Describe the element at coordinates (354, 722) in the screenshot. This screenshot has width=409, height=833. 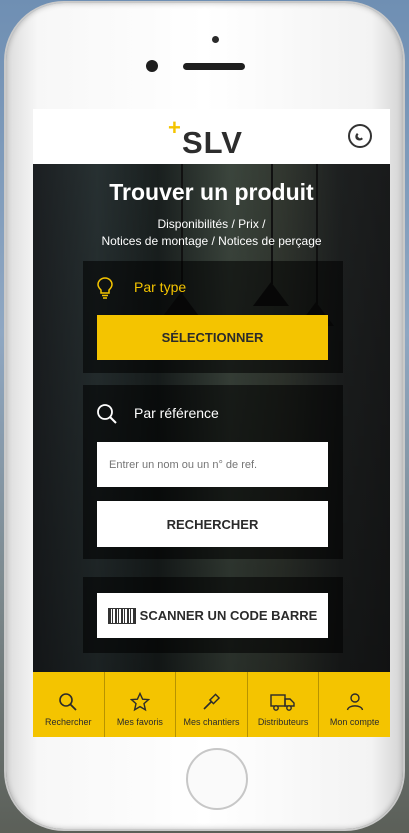
I see `tab-label: Mon compte` at that location.